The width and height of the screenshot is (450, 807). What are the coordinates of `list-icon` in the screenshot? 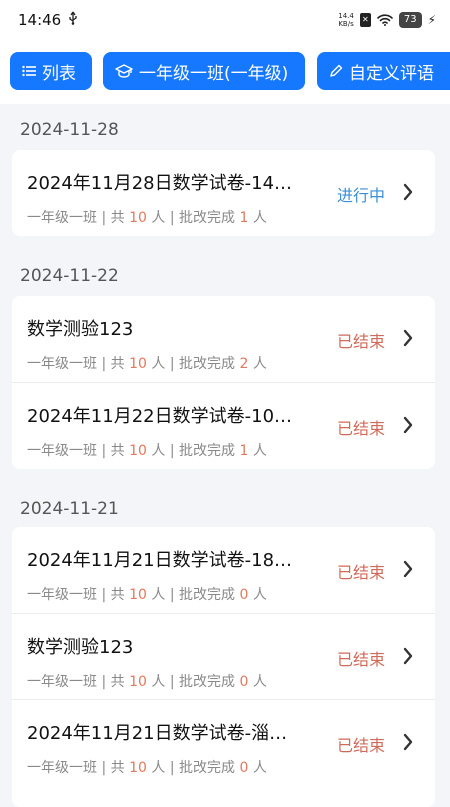 It's located at (29, 71).